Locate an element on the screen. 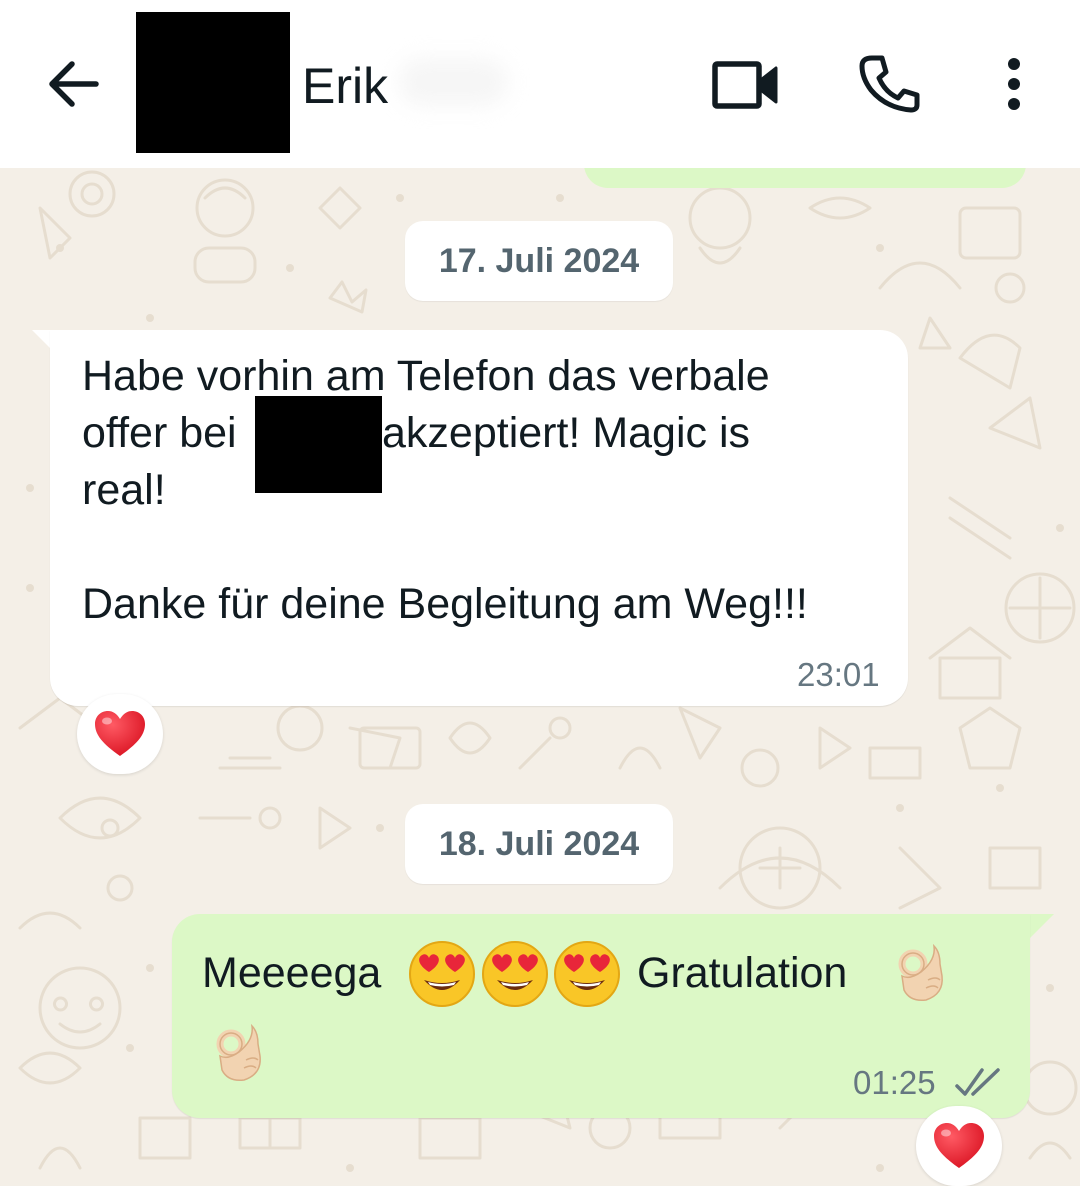 Image resolution: width=1080 pixels, height=1186 pixels. outgoing-bubble-tail is located at coordinates (1042, 926).